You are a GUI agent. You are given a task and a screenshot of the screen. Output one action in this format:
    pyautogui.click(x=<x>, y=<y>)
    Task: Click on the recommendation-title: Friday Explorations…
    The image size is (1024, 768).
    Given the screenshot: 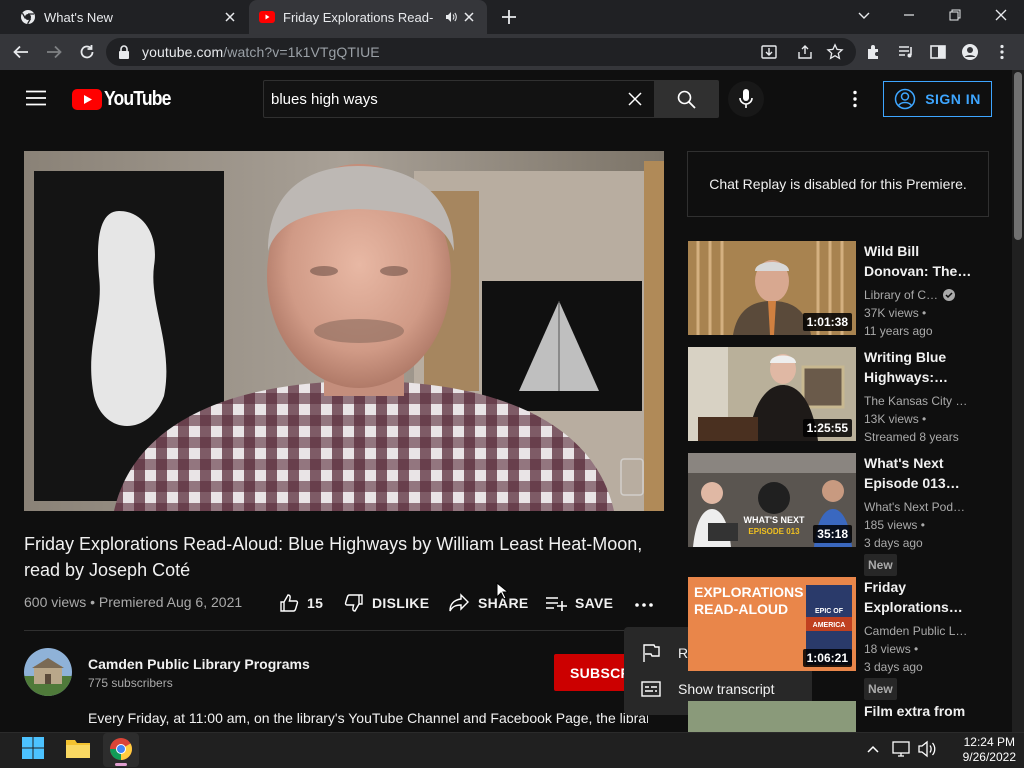 What is the action you would take?
    pyautogui.click(x=923, y=597)
    